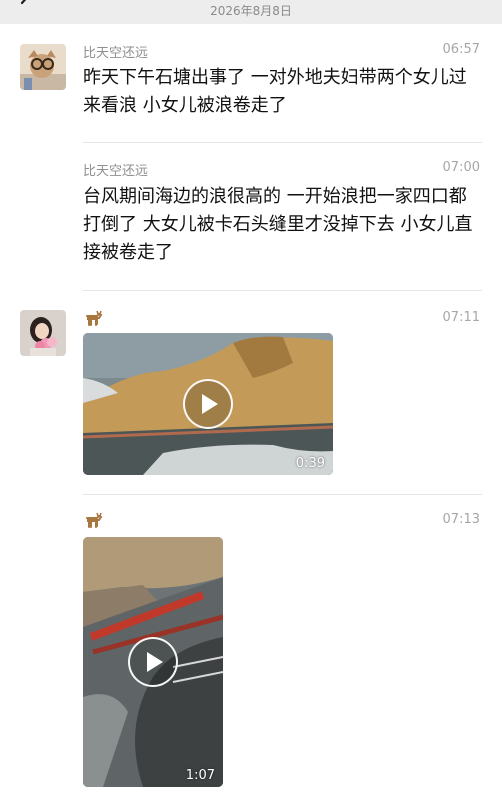 The height and width of the screenshot is (800, 502). What do you see at coordinates (310, 463) in the screenshot?
I see `video-duration: 0:39` at bounding box center [310, 463].